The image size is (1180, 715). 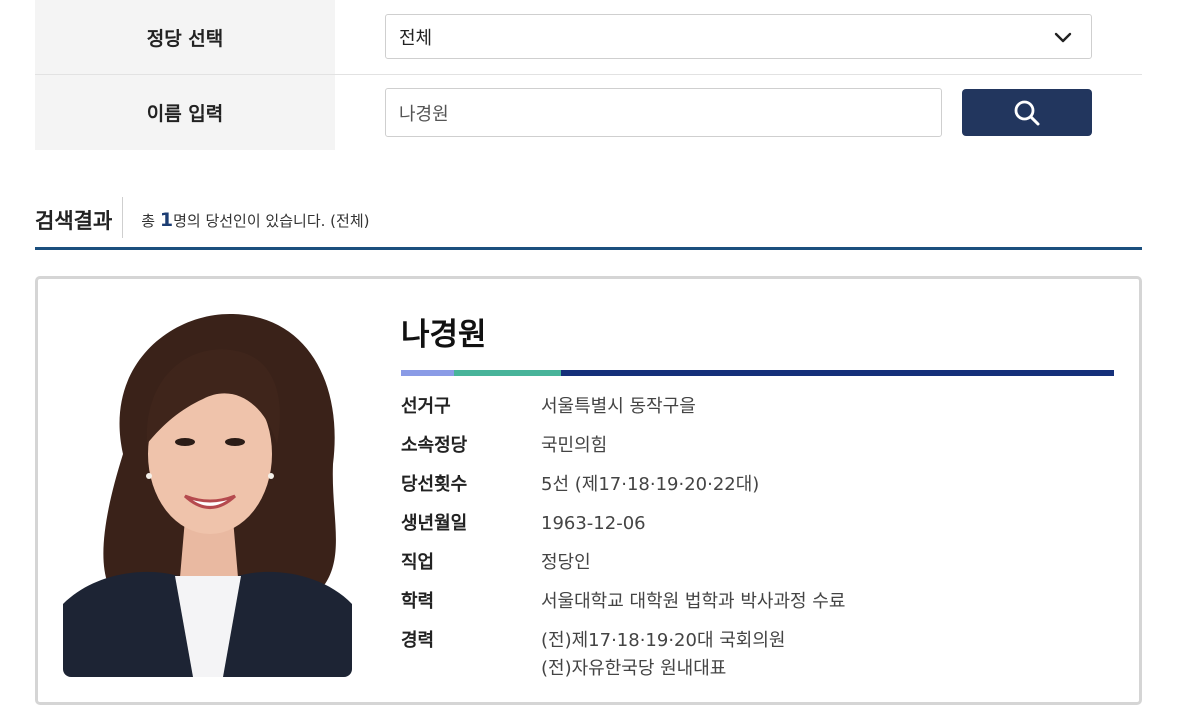 I want to click on party-filter-row: 정당 선택 전체, so click(x=588, y=37).